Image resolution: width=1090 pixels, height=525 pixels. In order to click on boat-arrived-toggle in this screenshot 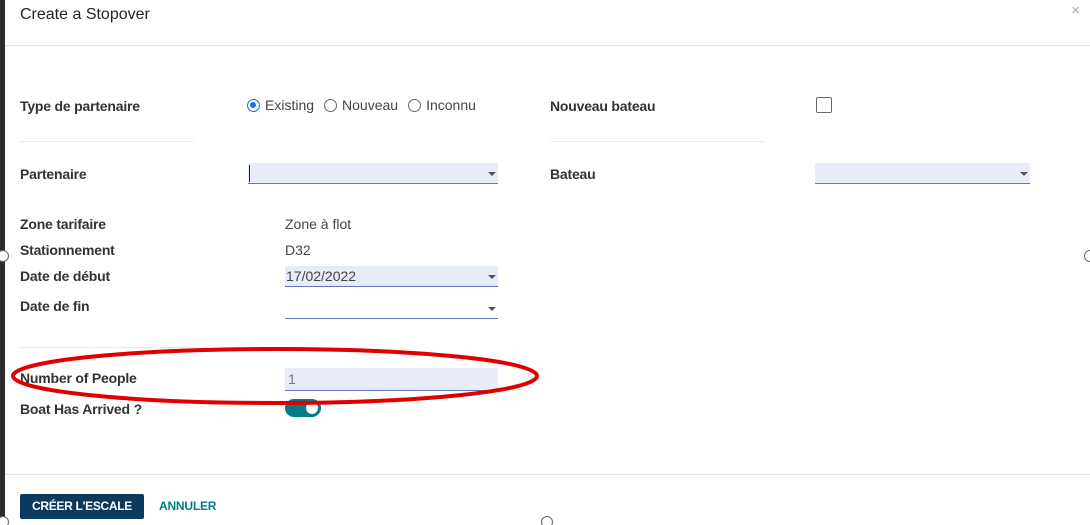, I will do `click(303, 408)`.